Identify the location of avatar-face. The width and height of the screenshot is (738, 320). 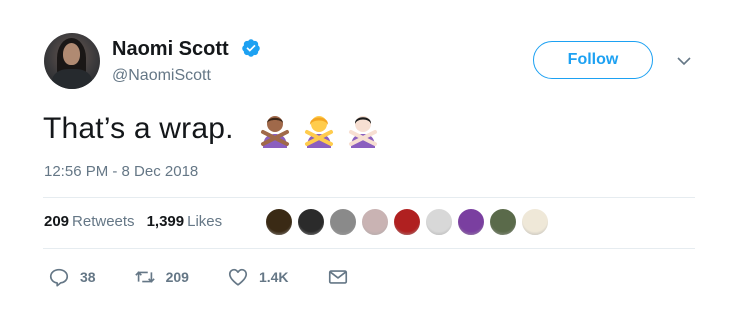
(71, 54).